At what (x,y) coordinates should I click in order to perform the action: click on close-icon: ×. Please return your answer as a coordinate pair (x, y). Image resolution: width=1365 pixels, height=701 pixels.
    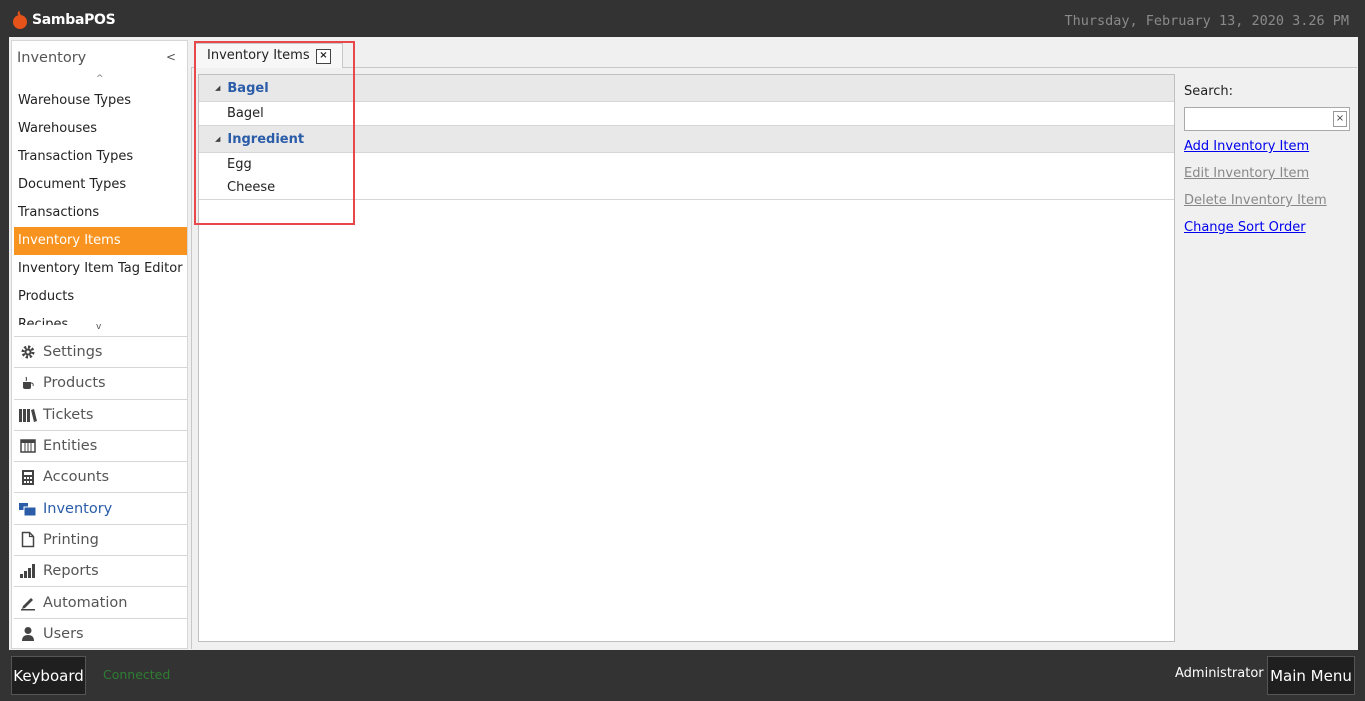
    Looking at the image, I should click on (323, 56).